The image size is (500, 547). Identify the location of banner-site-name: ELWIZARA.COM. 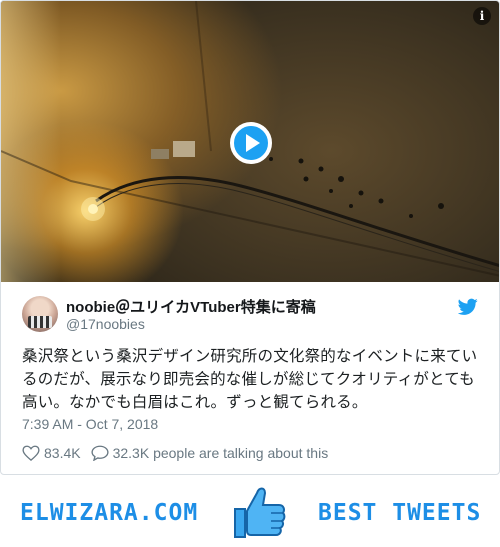
(109, 513).